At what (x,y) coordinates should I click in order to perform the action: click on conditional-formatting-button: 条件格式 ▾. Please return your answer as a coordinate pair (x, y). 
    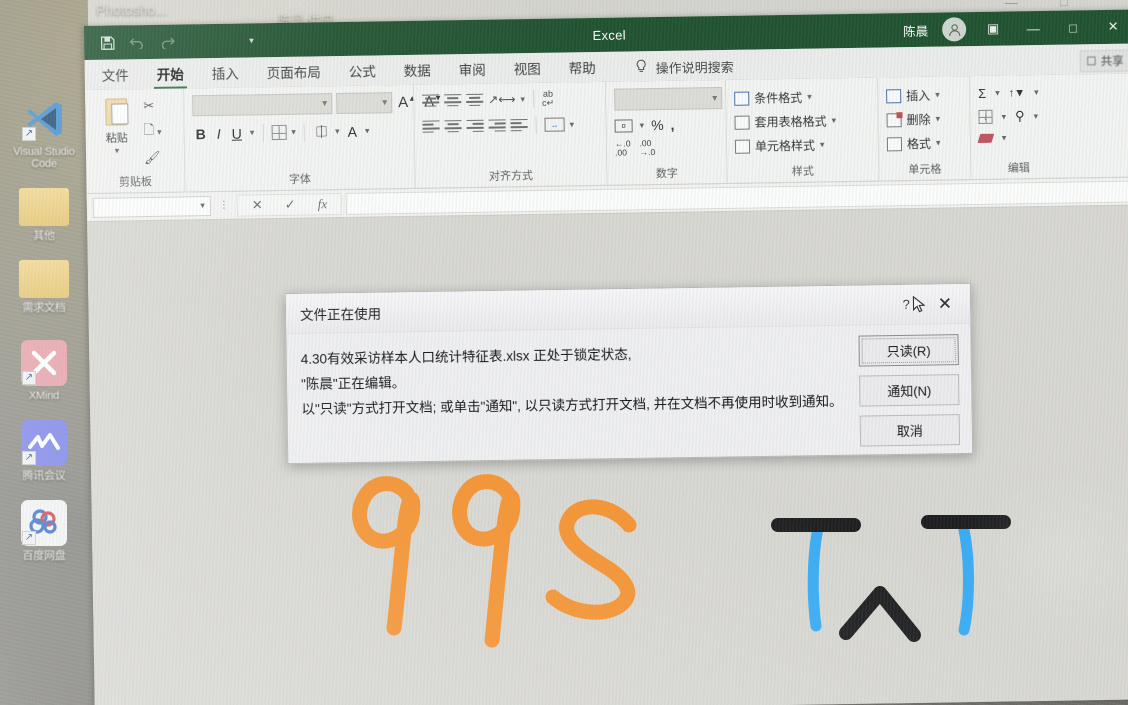
    Looking at the image, I should click on (773, 98).